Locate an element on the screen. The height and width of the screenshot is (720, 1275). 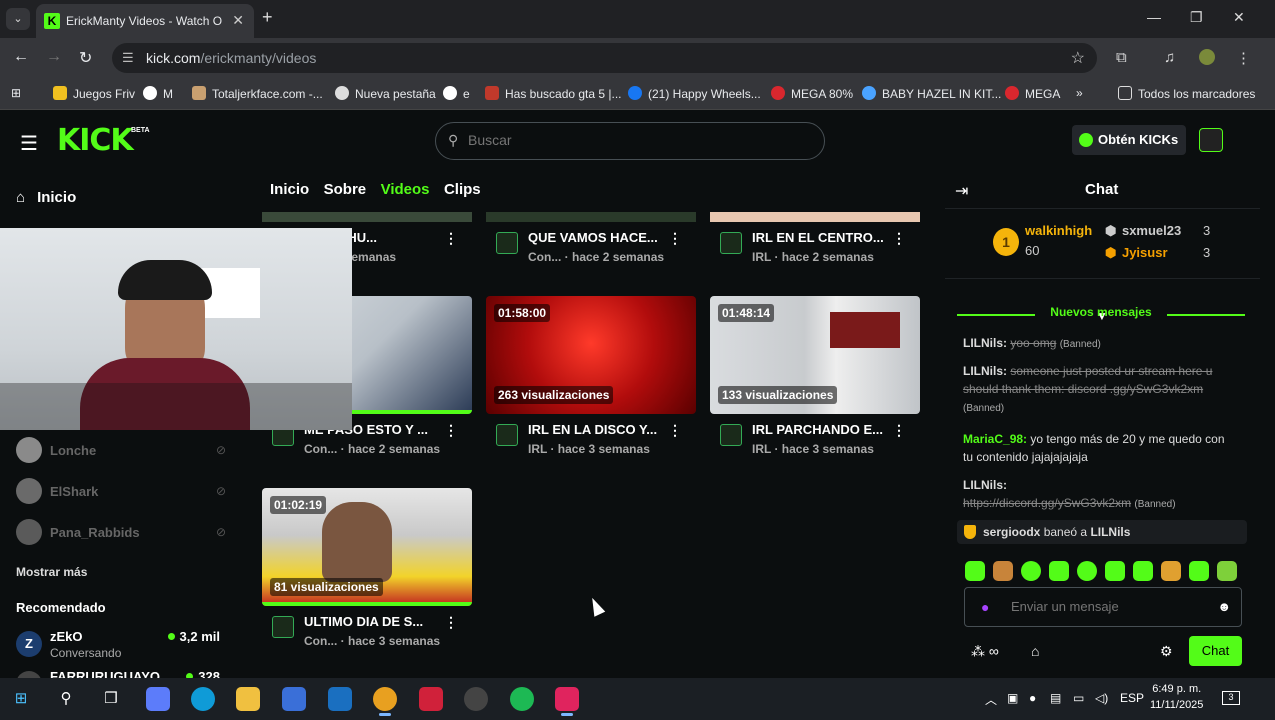
kick-logo: KICK is located at coordinates (95, 140).